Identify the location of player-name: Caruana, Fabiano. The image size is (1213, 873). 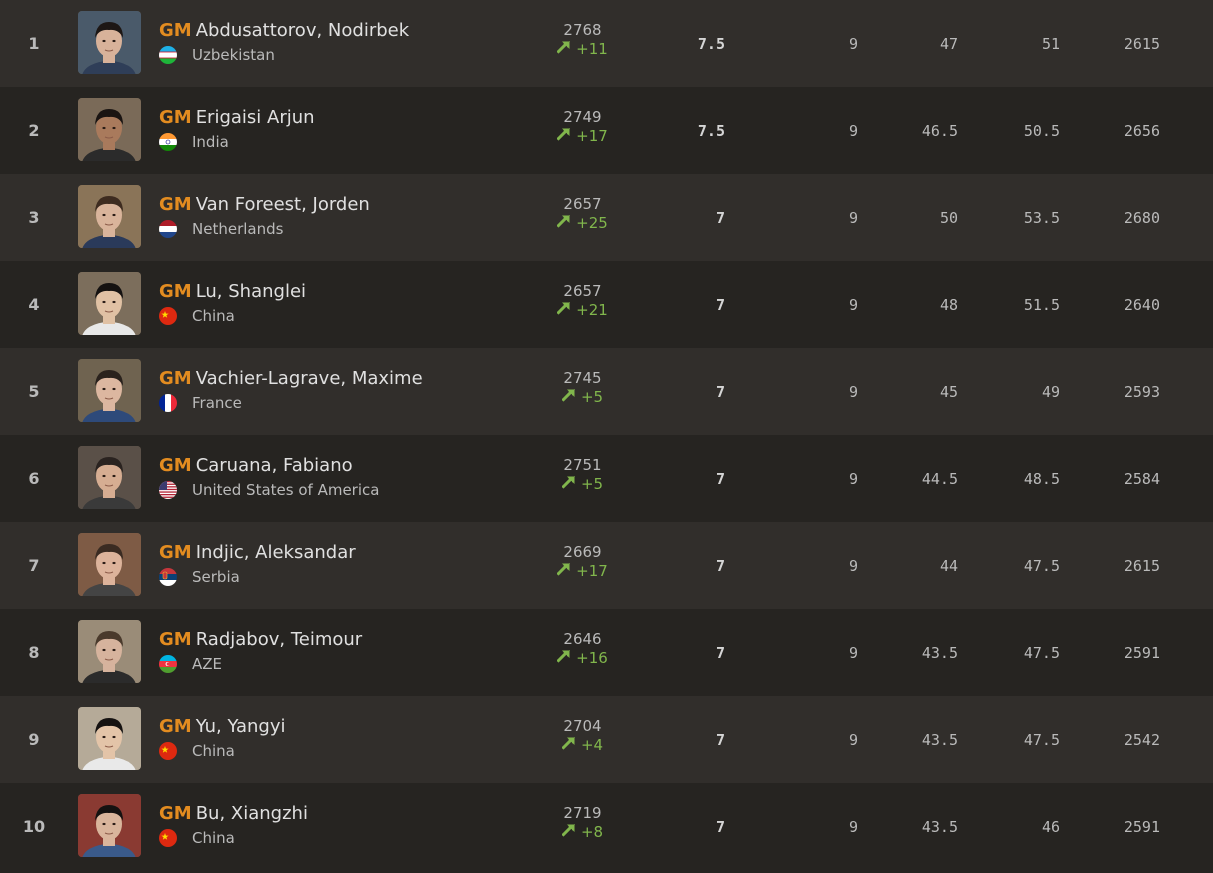
(274, 465).